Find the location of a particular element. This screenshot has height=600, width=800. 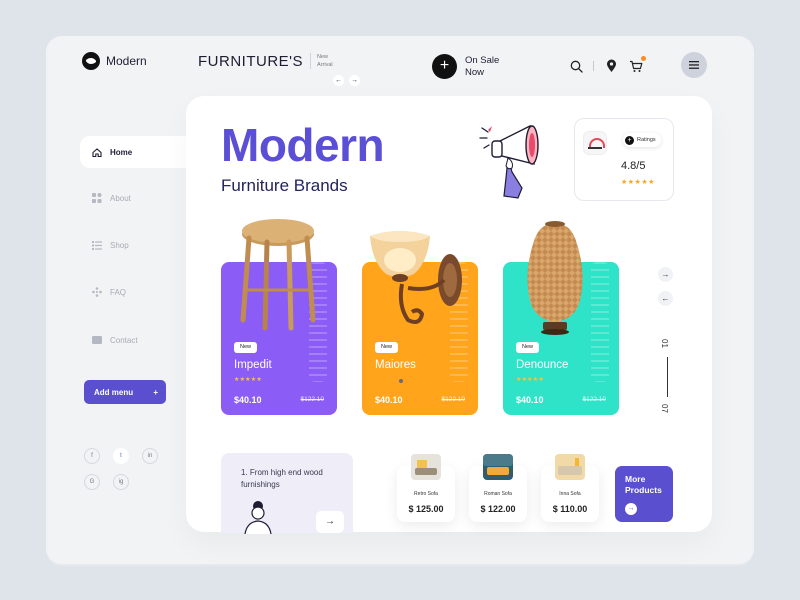

rating-product-thumbnail is located at coordinates (595, 143).